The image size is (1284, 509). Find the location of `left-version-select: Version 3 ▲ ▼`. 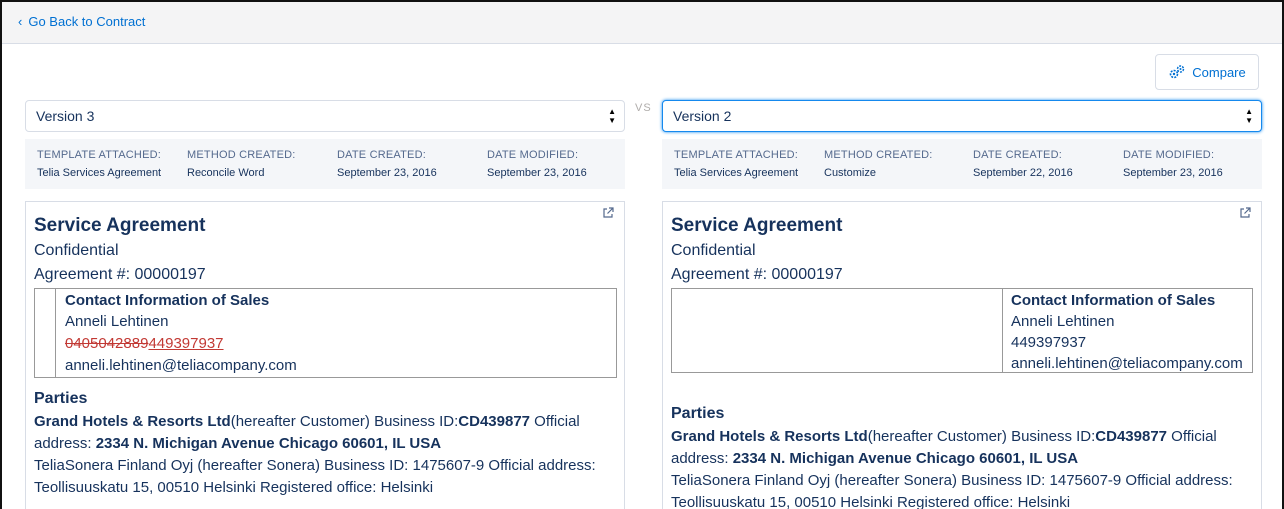

left-version-select: Version 3 ▲ ▼ is located at coordinates (325, 116).